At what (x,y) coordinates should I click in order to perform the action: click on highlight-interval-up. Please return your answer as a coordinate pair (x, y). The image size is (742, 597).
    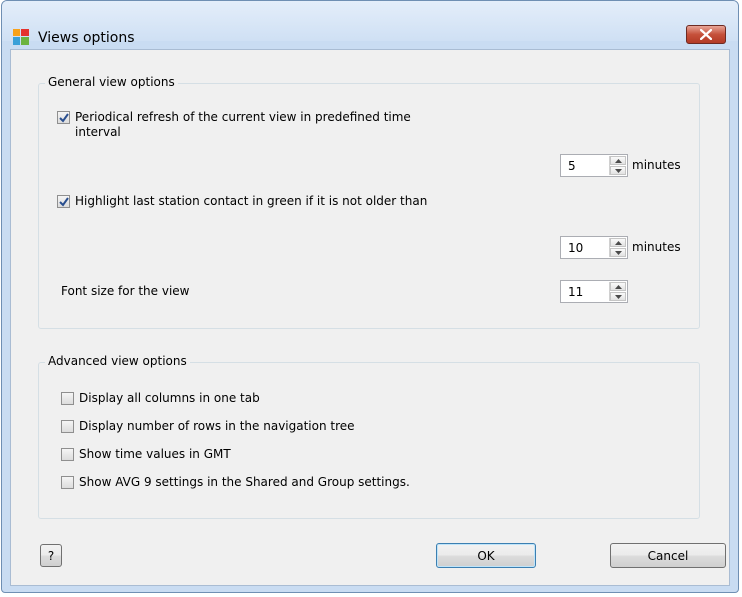
    Looking at the image, I should click on (618, 242).